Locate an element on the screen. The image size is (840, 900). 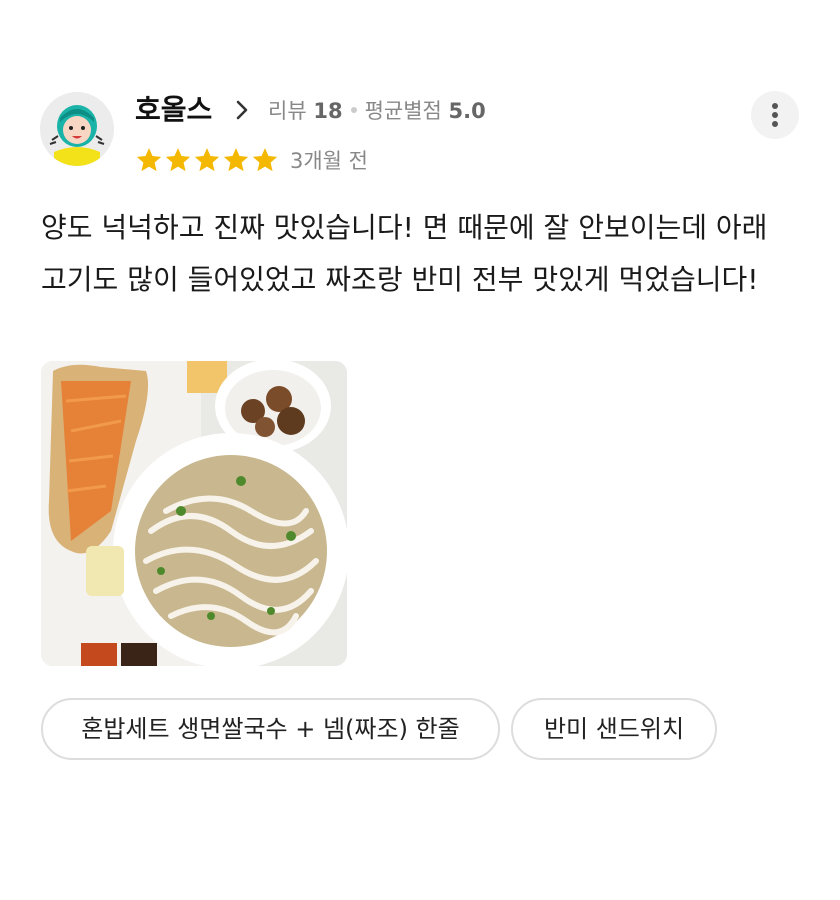
reviewer-avatar is located at coordinates (77, 129).